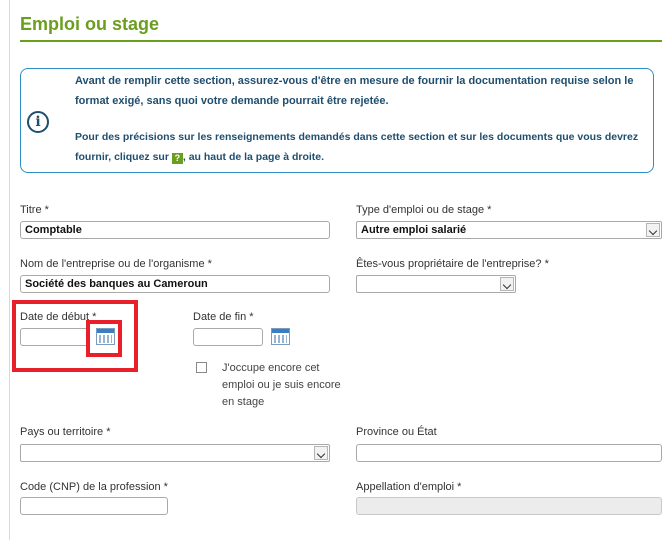 The height and width of the screenshot is (540, 662). I want to click on pays-select, so click(175, 453).